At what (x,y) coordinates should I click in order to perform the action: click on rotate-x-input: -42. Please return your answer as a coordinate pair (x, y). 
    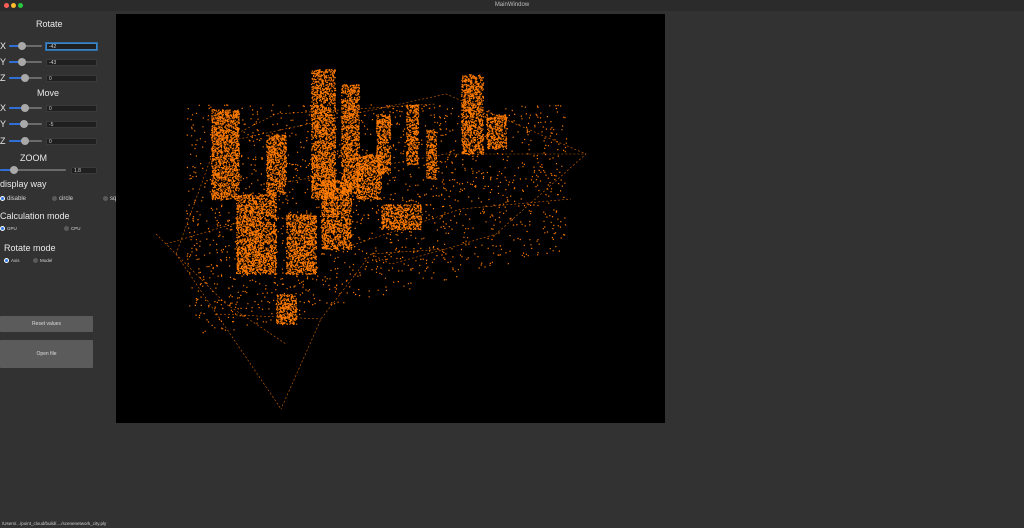
    Looking at the image, I should click on (71, 46).